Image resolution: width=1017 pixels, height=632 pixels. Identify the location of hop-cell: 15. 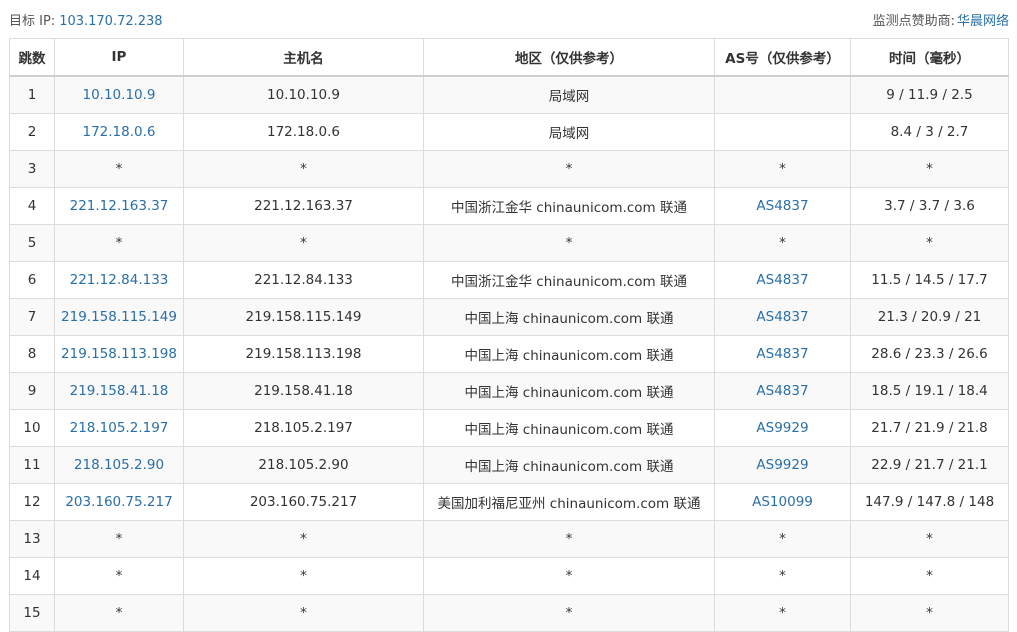
(32, 613).